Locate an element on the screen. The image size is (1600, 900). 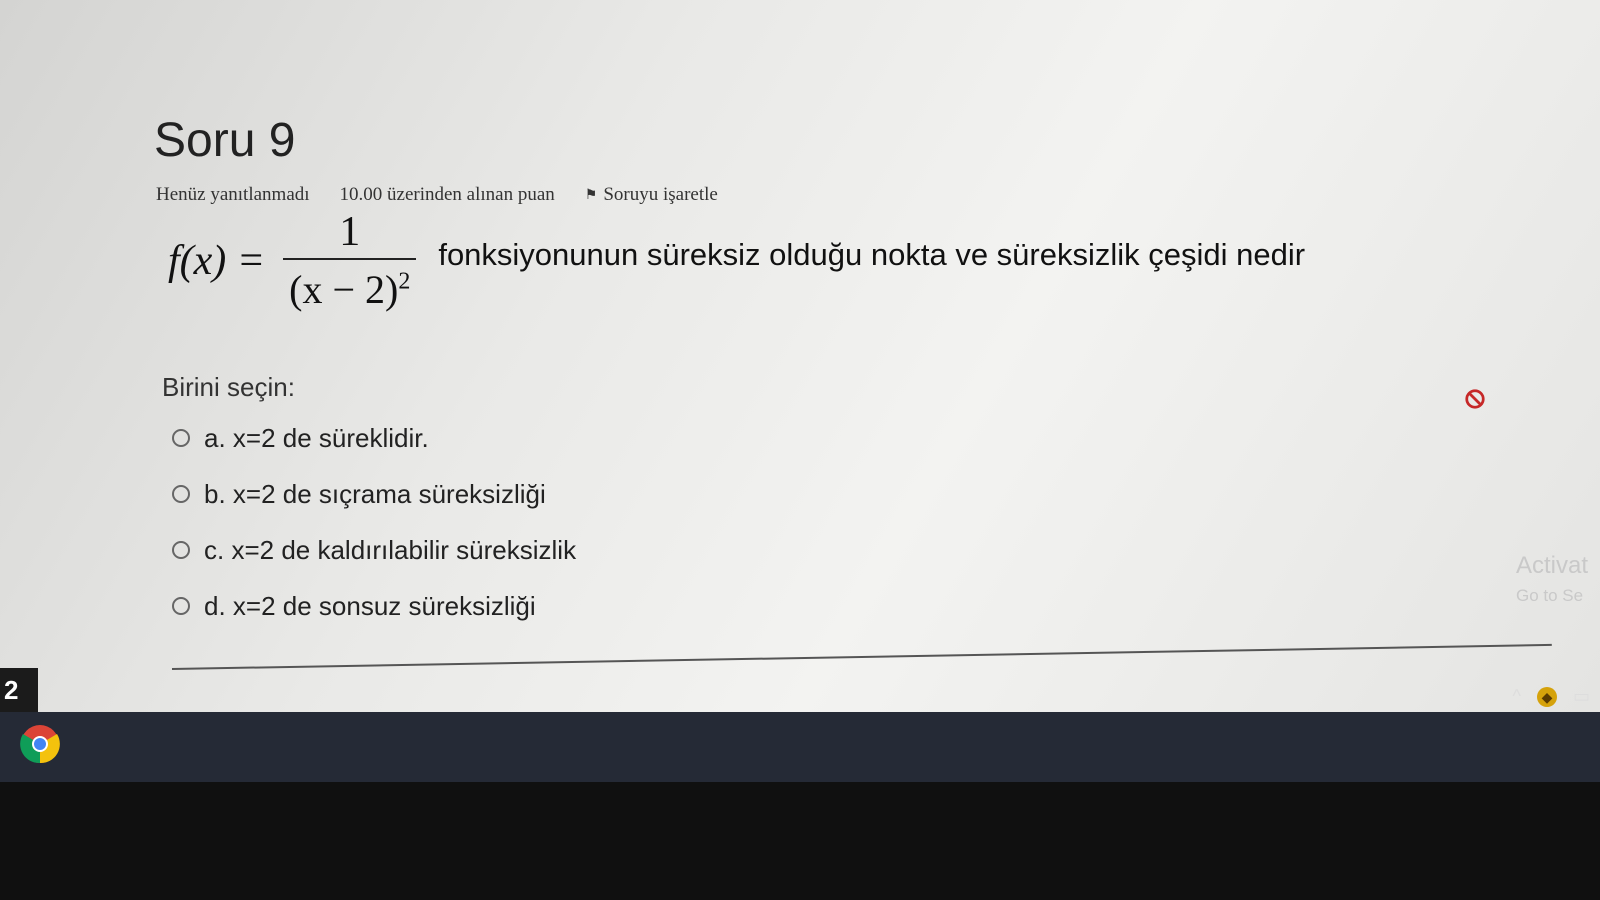
formula-denominator: (x − 2)2 is located at coordinates (350, 285).